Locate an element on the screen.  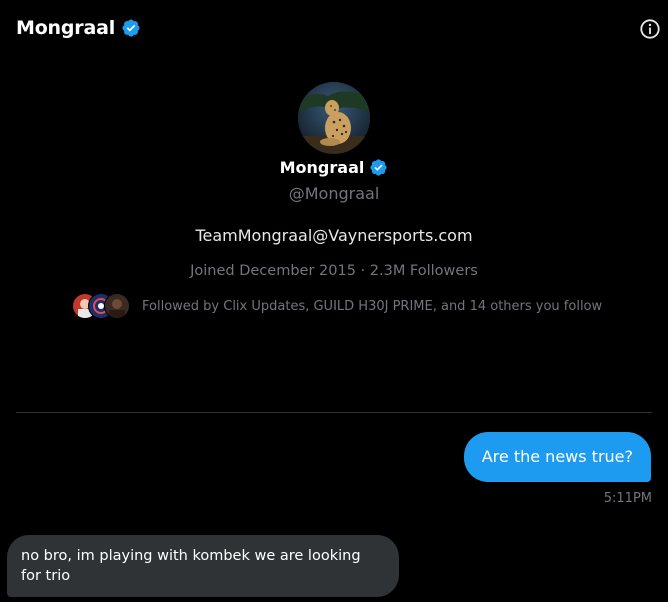
leopard-avatar-image is located at coordinates (334, 118).